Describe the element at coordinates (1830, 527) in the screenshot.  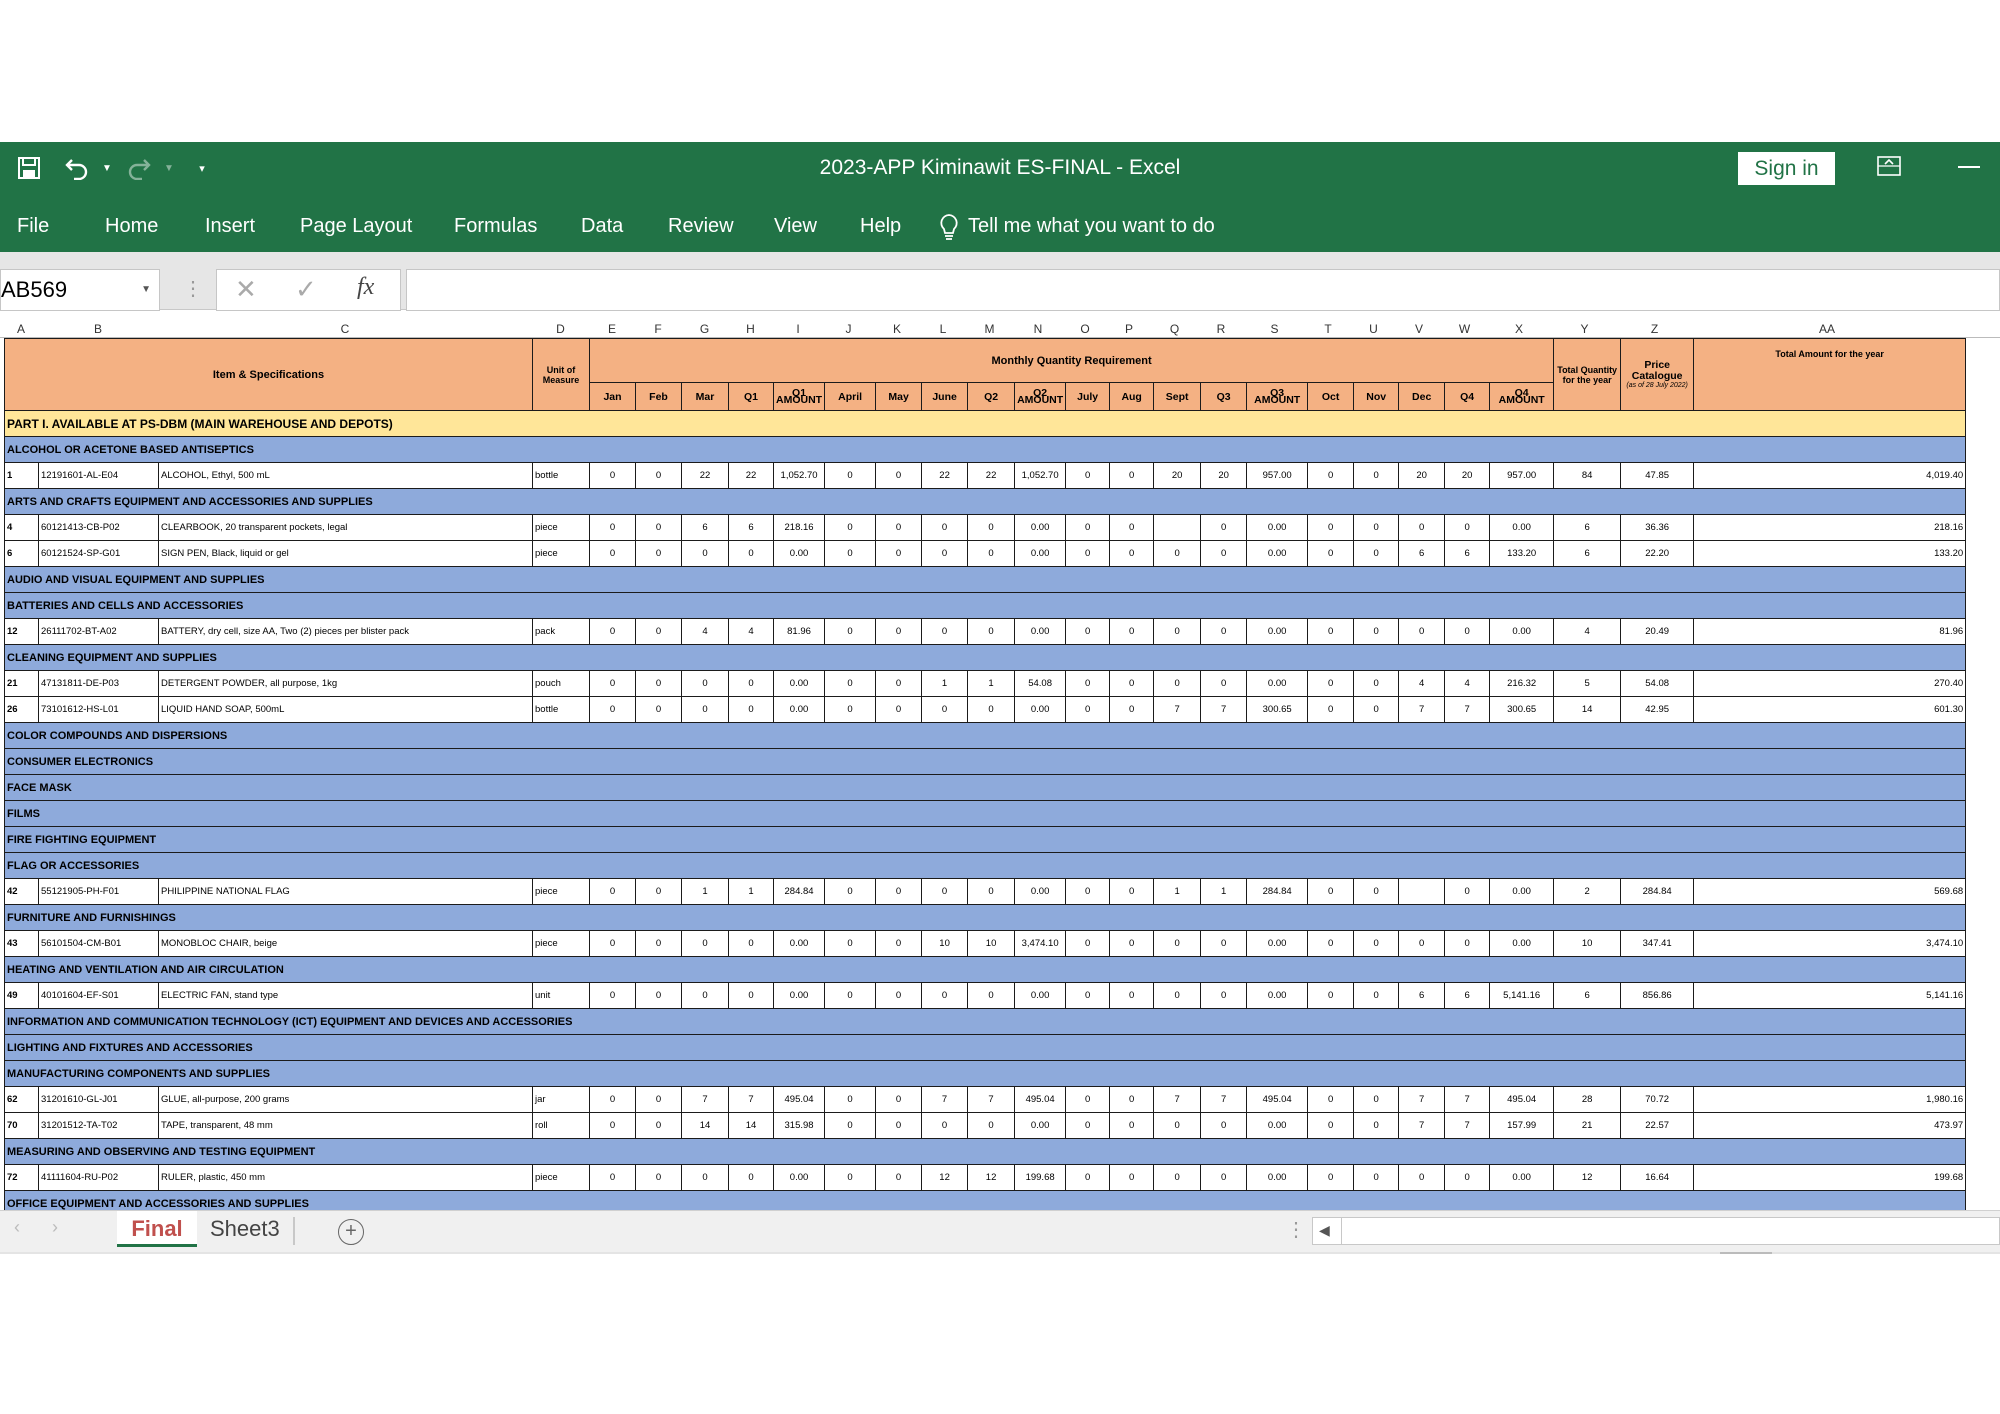
I see `table-cell: 218.16` at that location.